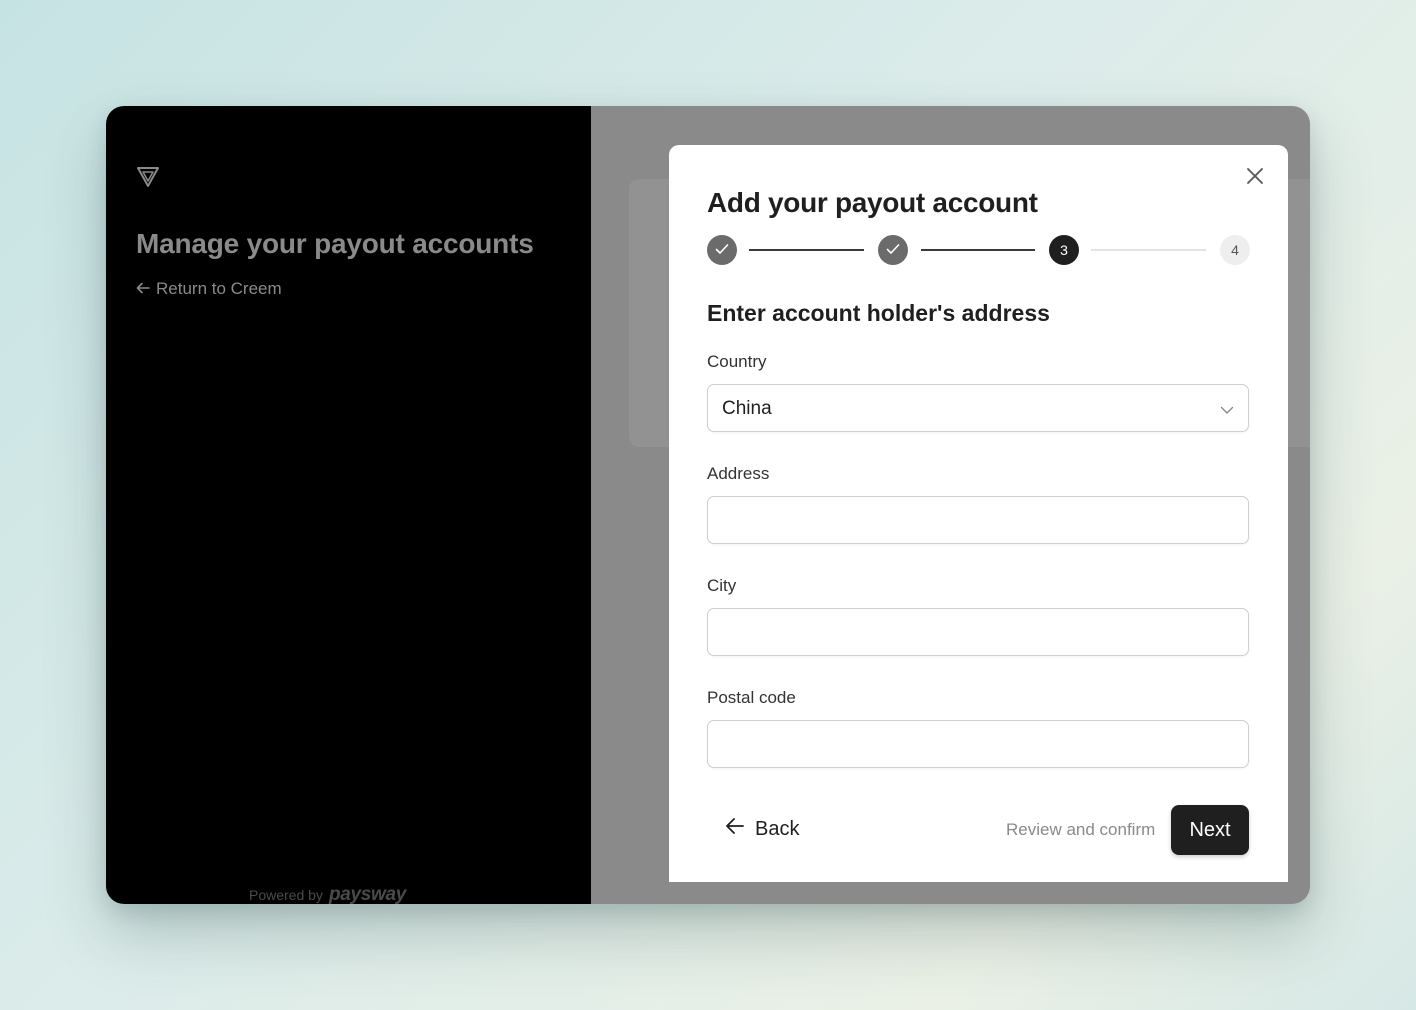 Image resolution: width=1416 pixels, height=1010 pixels. I want to click on address-field-box, so click(978, 520).